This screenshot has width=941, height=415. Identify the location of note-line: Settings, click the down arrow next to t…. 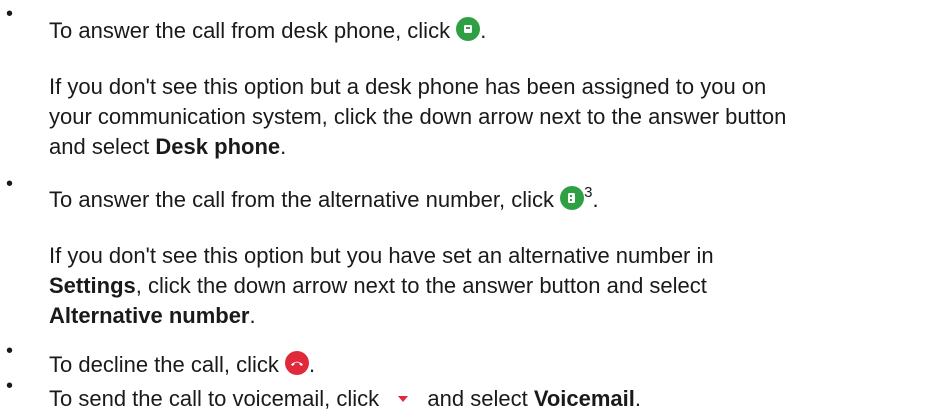
(494, 286).